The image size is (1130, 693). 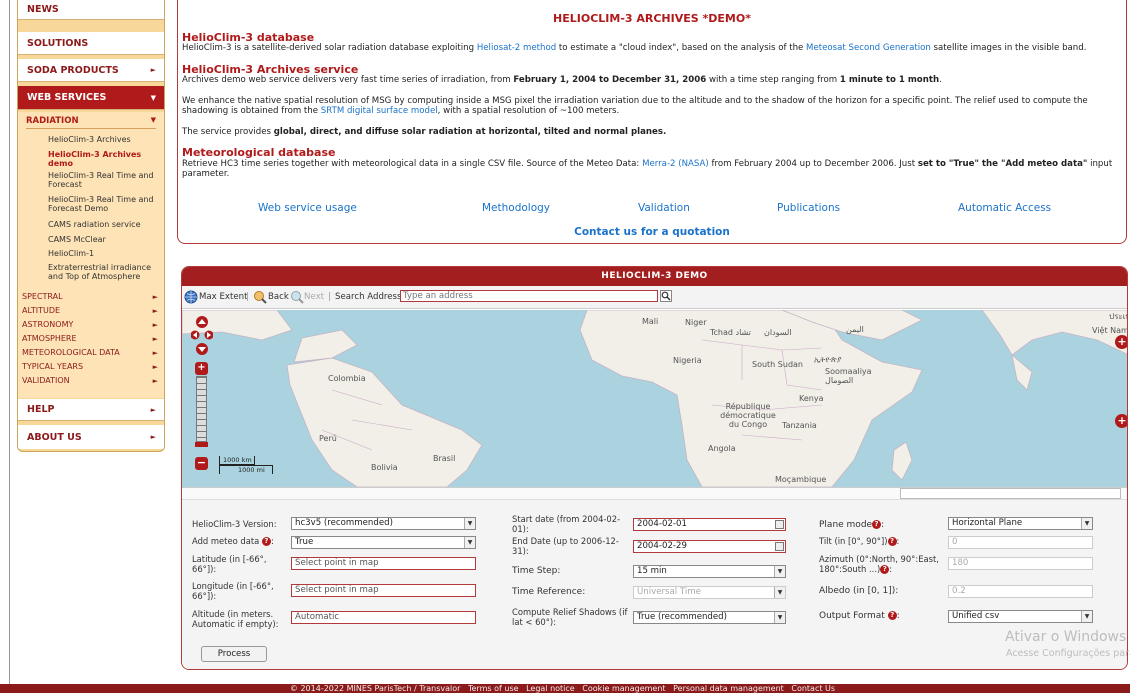 I want to click on footer-link-legal: Legal notice, so click(x=550, y=688).